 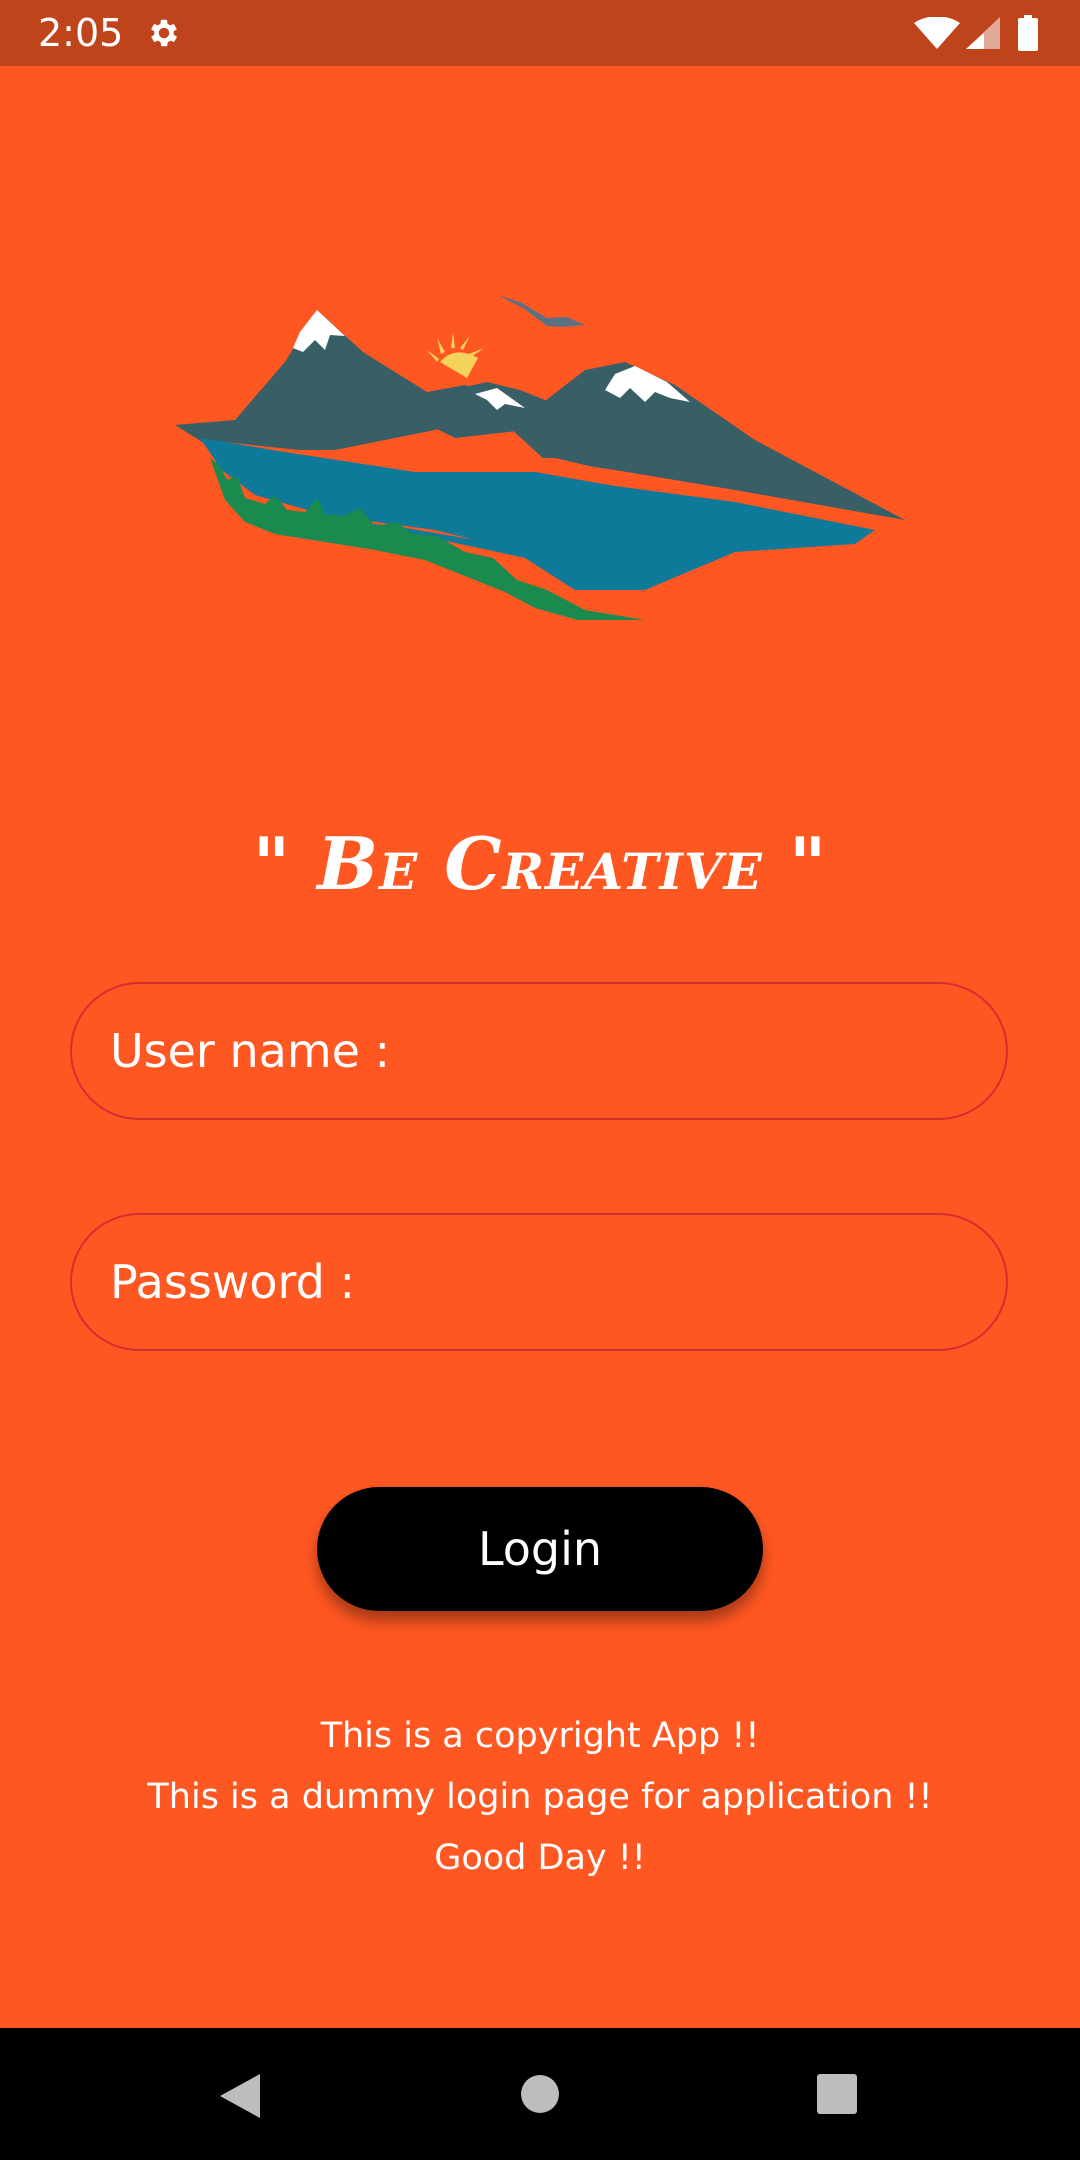 I want to click on recents-icon, so click(x=837, y=2094).